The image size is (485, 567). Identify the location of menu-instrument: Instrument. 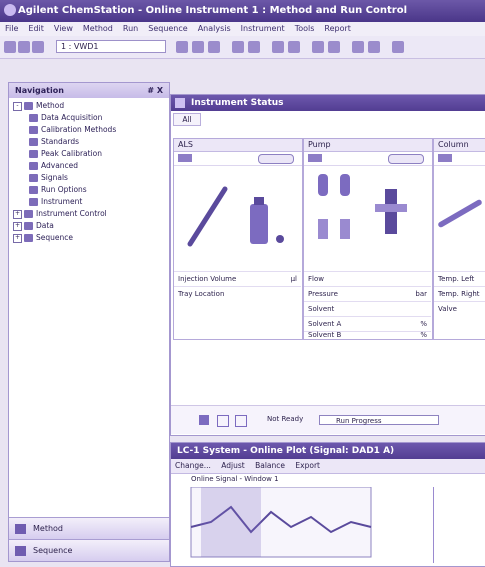
(263, 28).